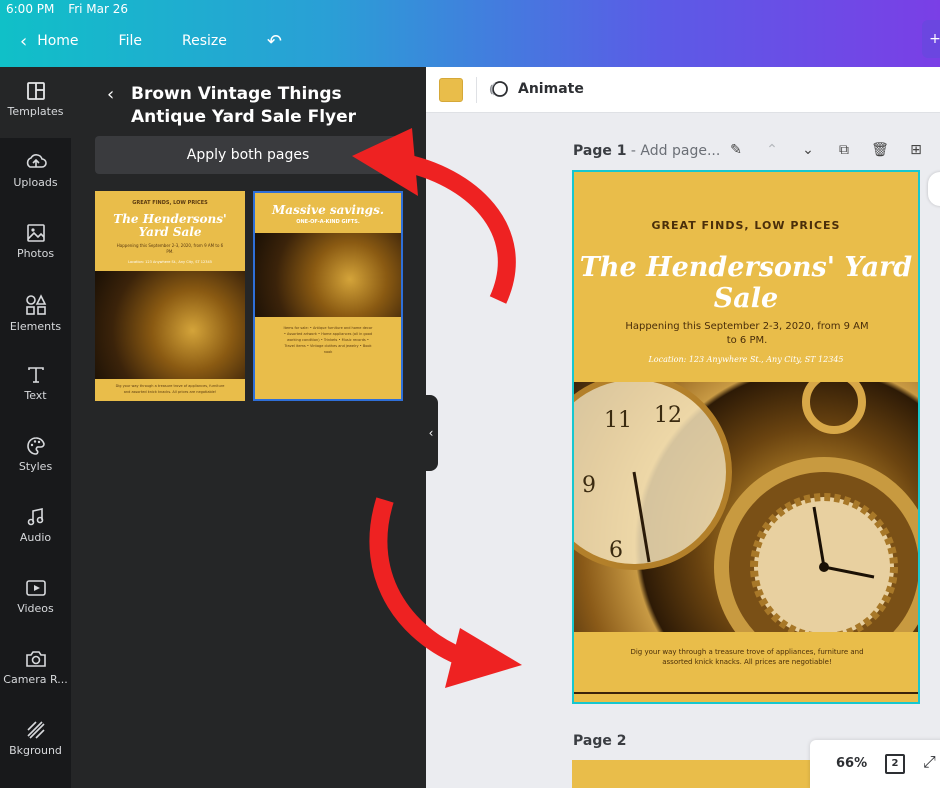 This screenshot has height=788, width=940. I want to click on panel-back-chevron-icon: ‹, so click(110, 94).